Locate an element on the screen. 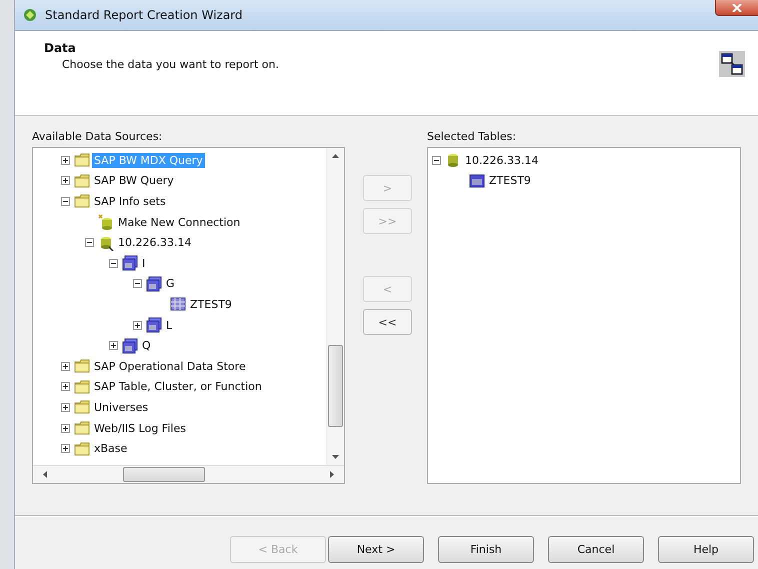 Image resolution: width=758 pixels, height=569 pixels. window-title: Standard Report Creation Wizard is located at coordinates (144, 15).